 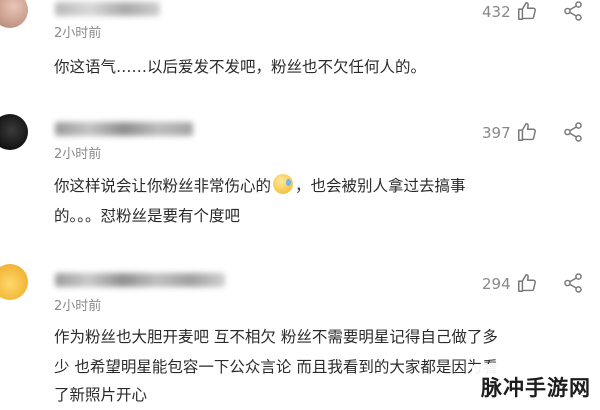 What do you see at coordinates (101, 395) in the screenshot?
I see `comment-text: 了新照片开心` at bounding box center [101, 395].